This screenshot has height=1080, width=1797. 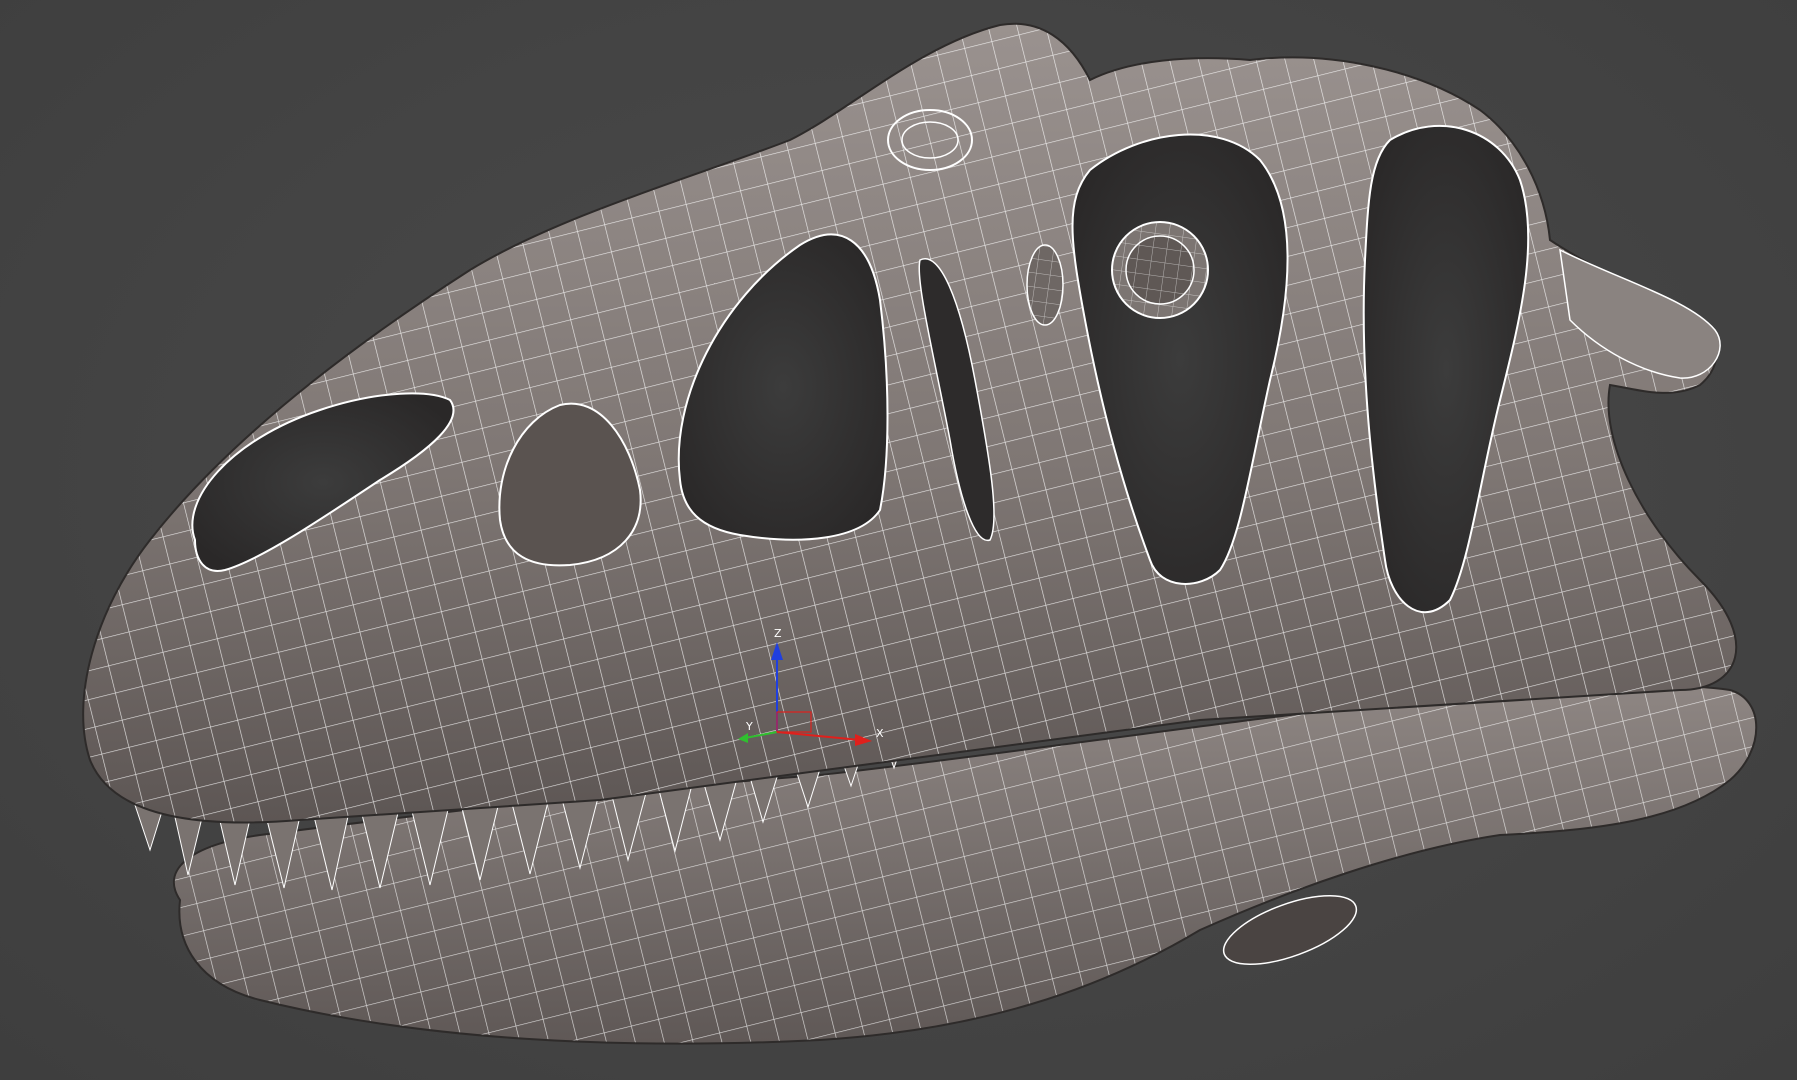 I want to click on gizmo-z-label: Z, so click(x=778, y=633).